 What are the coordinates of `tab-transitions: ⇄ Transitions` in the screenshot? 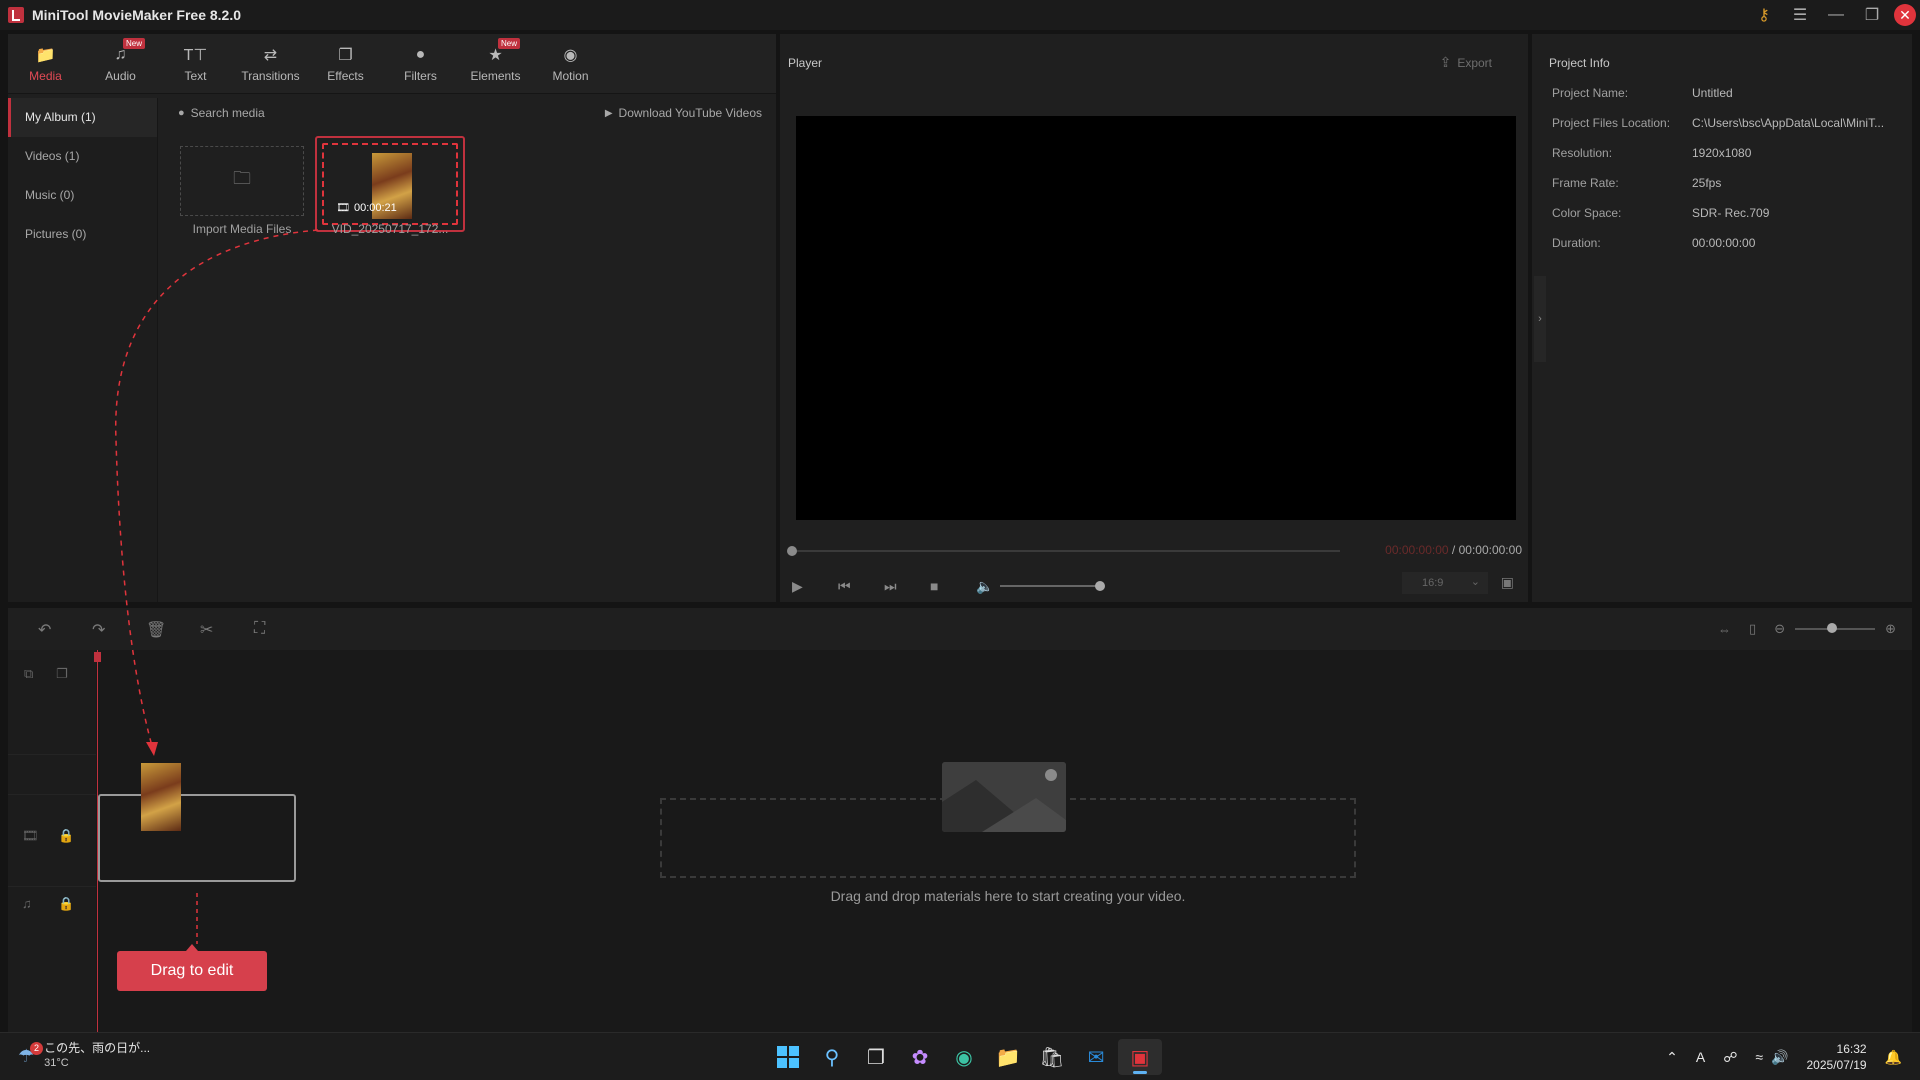 It's located at (270, 64).